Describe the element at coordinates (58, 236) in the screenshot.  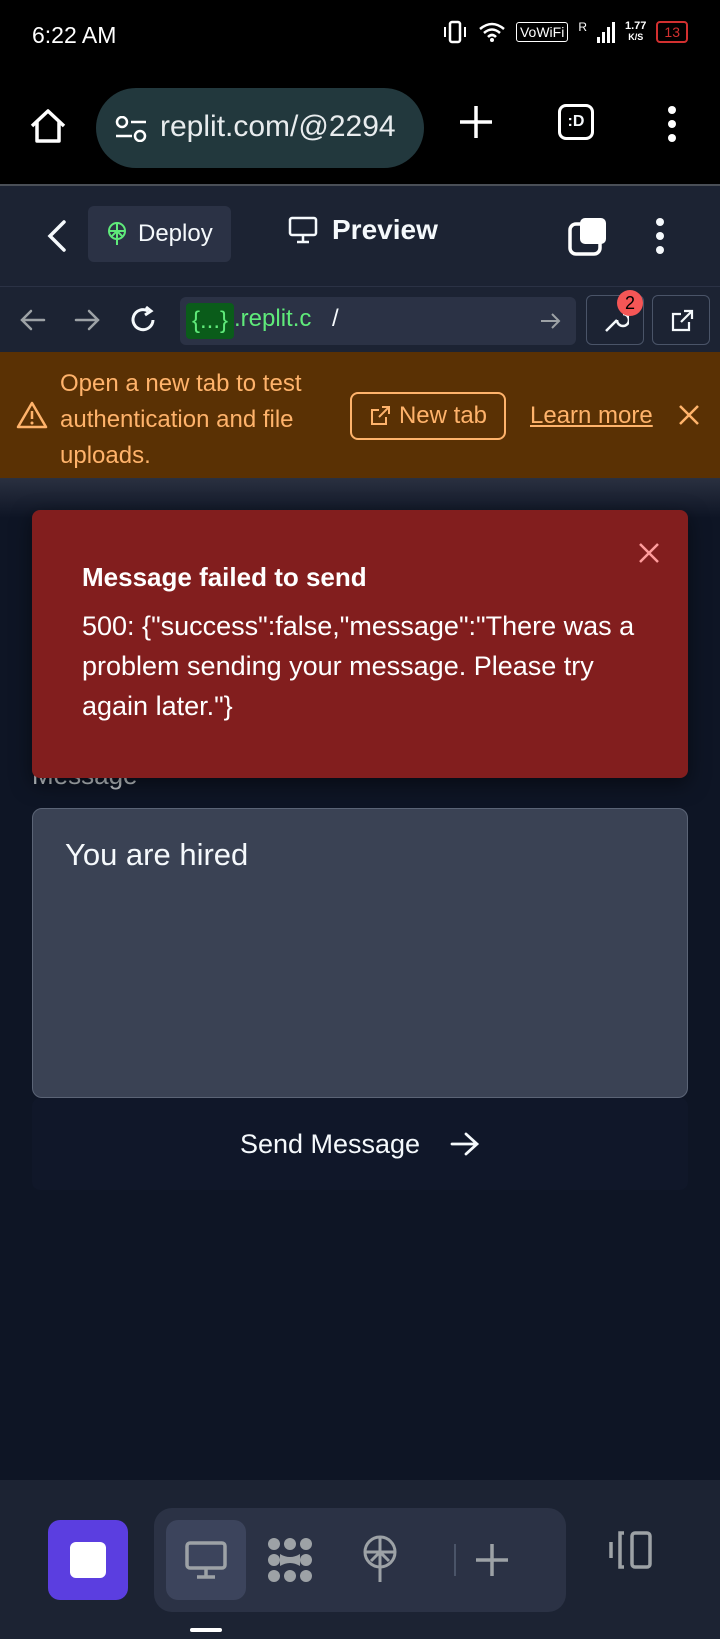
I see `back-icon` at that location.